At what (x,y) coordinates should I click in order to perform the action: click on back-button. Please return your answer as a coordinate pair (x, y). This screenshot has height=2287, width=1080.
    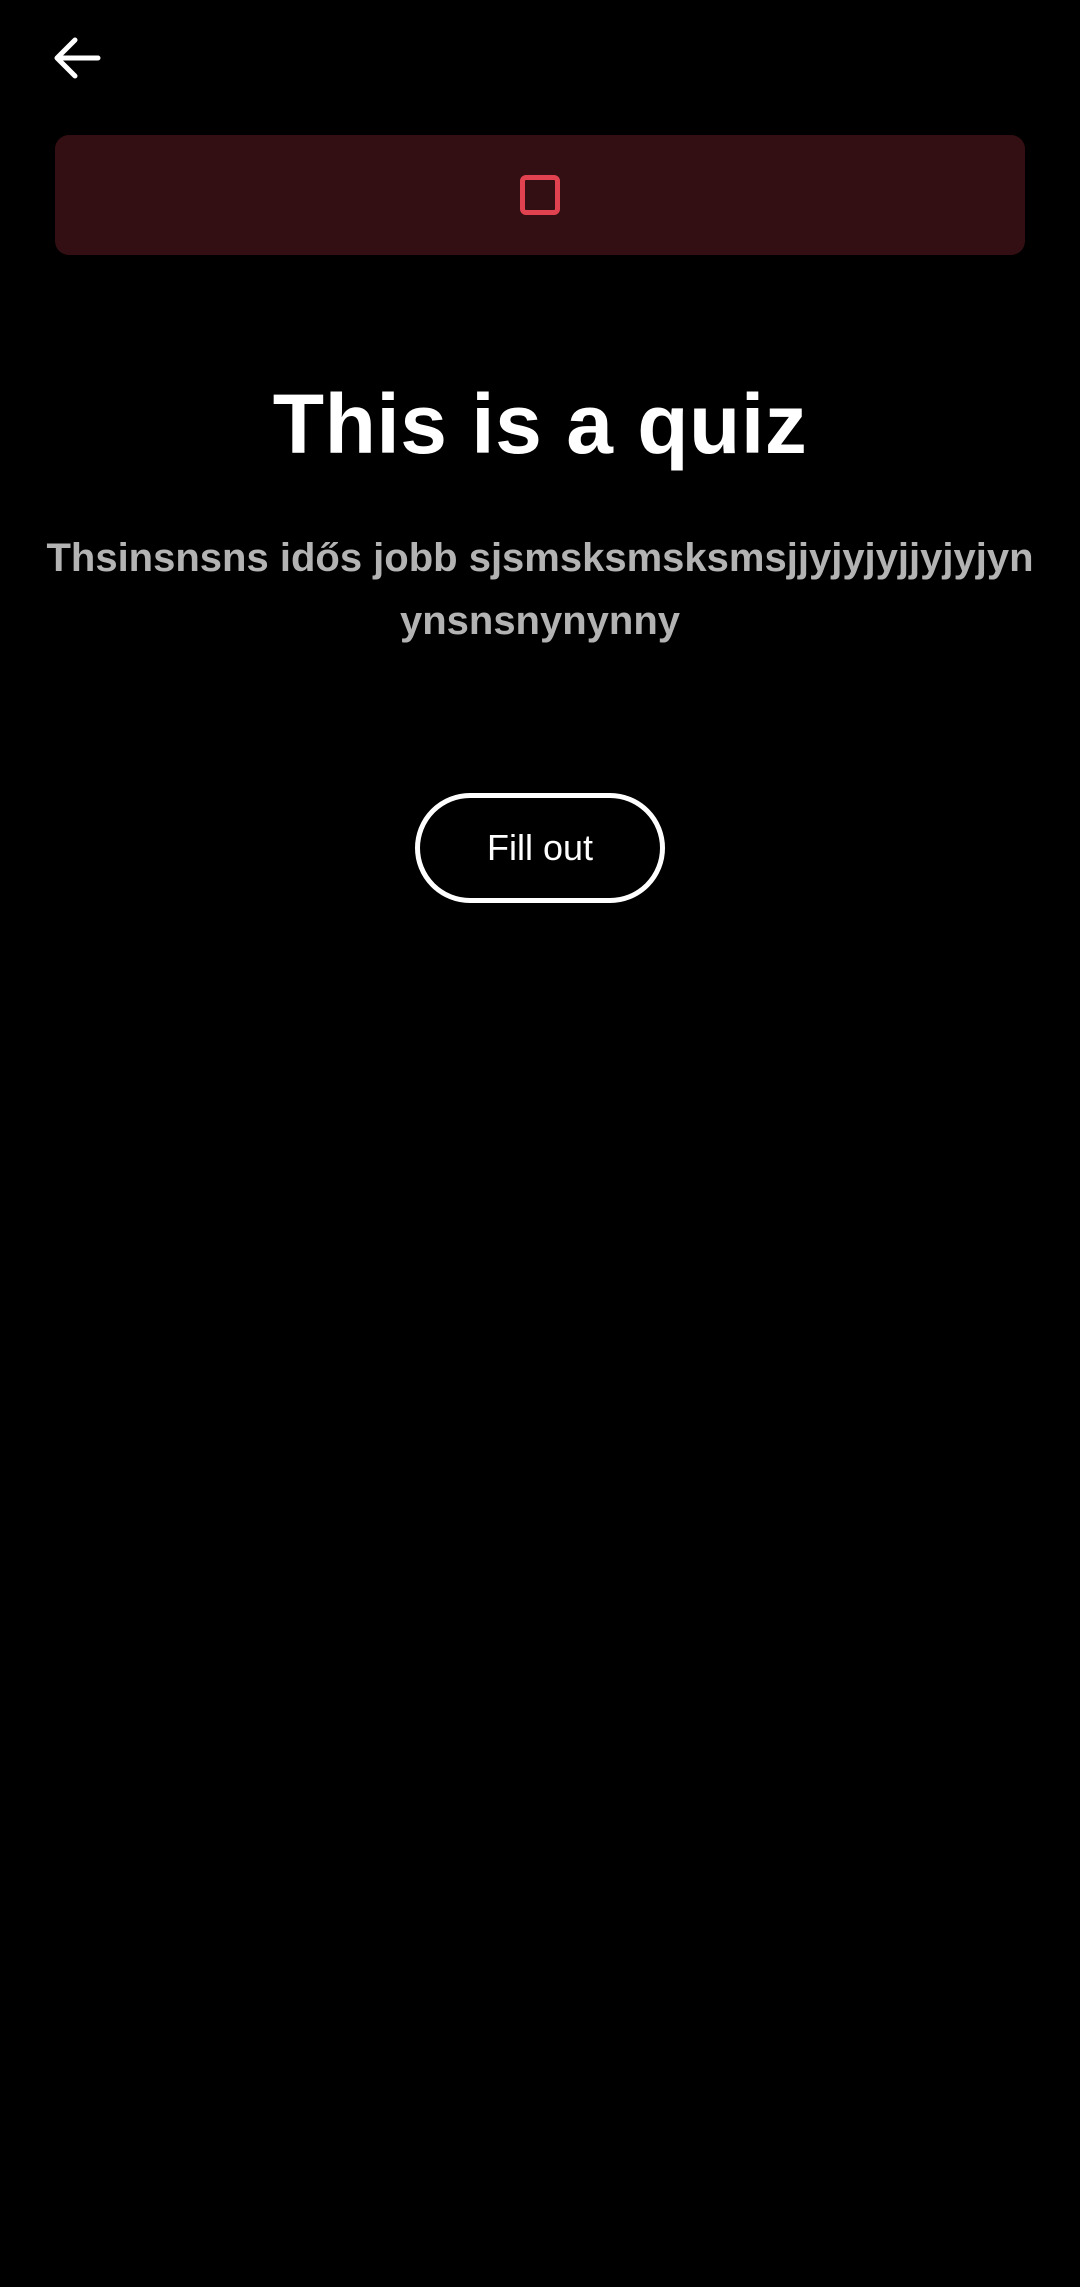
    Looking at the image, I should click on (76, 58).